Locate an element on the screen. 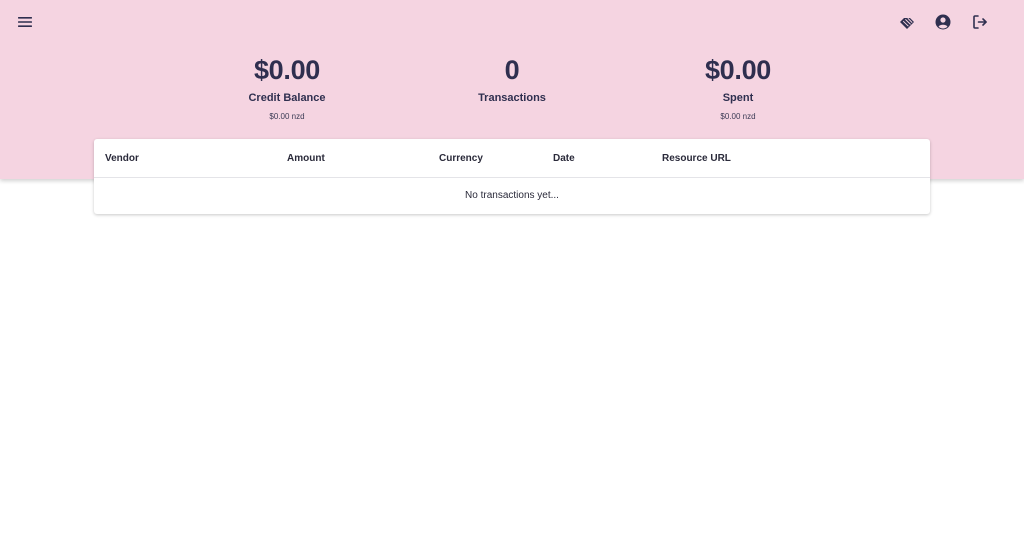 Image resolution: width=1024 pixels, height=540 pixels. table-header-row: Vendor Amount Currency Date Resource URL is located at coordinates (512, 158).